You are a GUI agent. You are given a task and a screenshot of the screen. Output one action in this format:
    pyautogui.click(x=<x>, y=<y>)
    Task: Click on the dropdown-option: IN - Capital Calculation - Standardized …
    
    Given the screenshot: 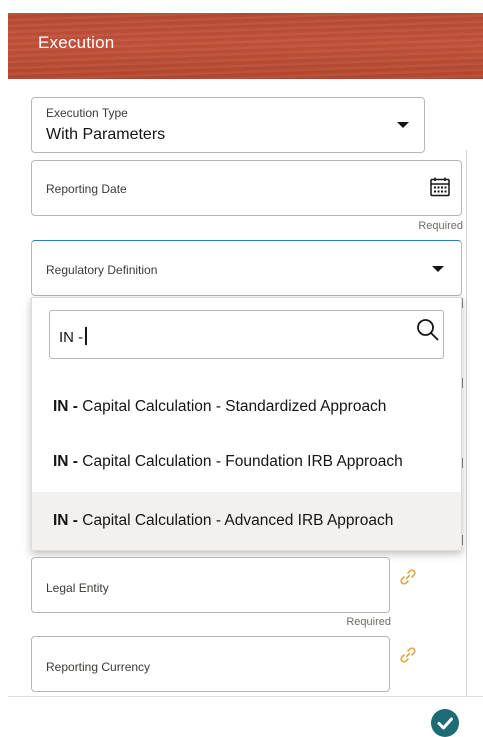 What is the action you would take?
    pyautogui.click(x=246, y=407)
    